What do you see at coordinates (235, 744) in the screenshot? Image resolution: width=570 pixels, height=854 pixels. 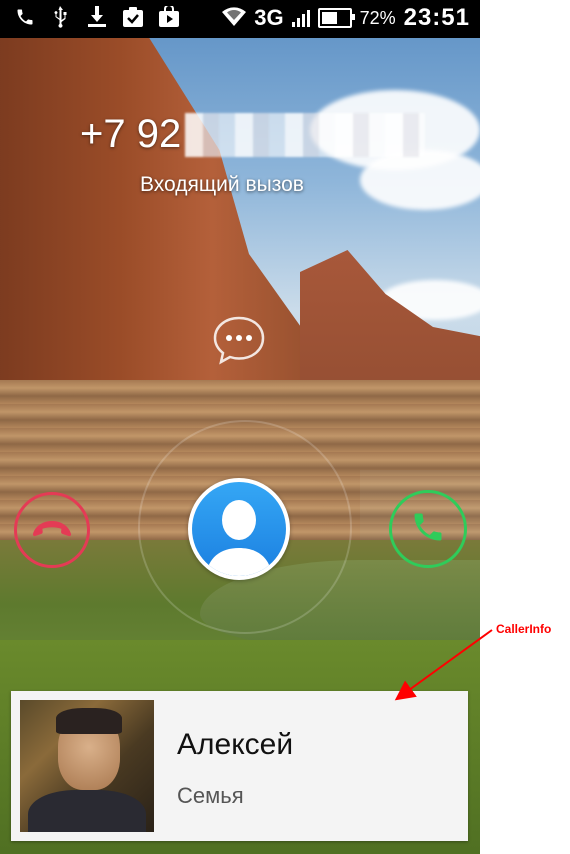 I see `caller-name: Алексей` at bounding box center [235, 744].